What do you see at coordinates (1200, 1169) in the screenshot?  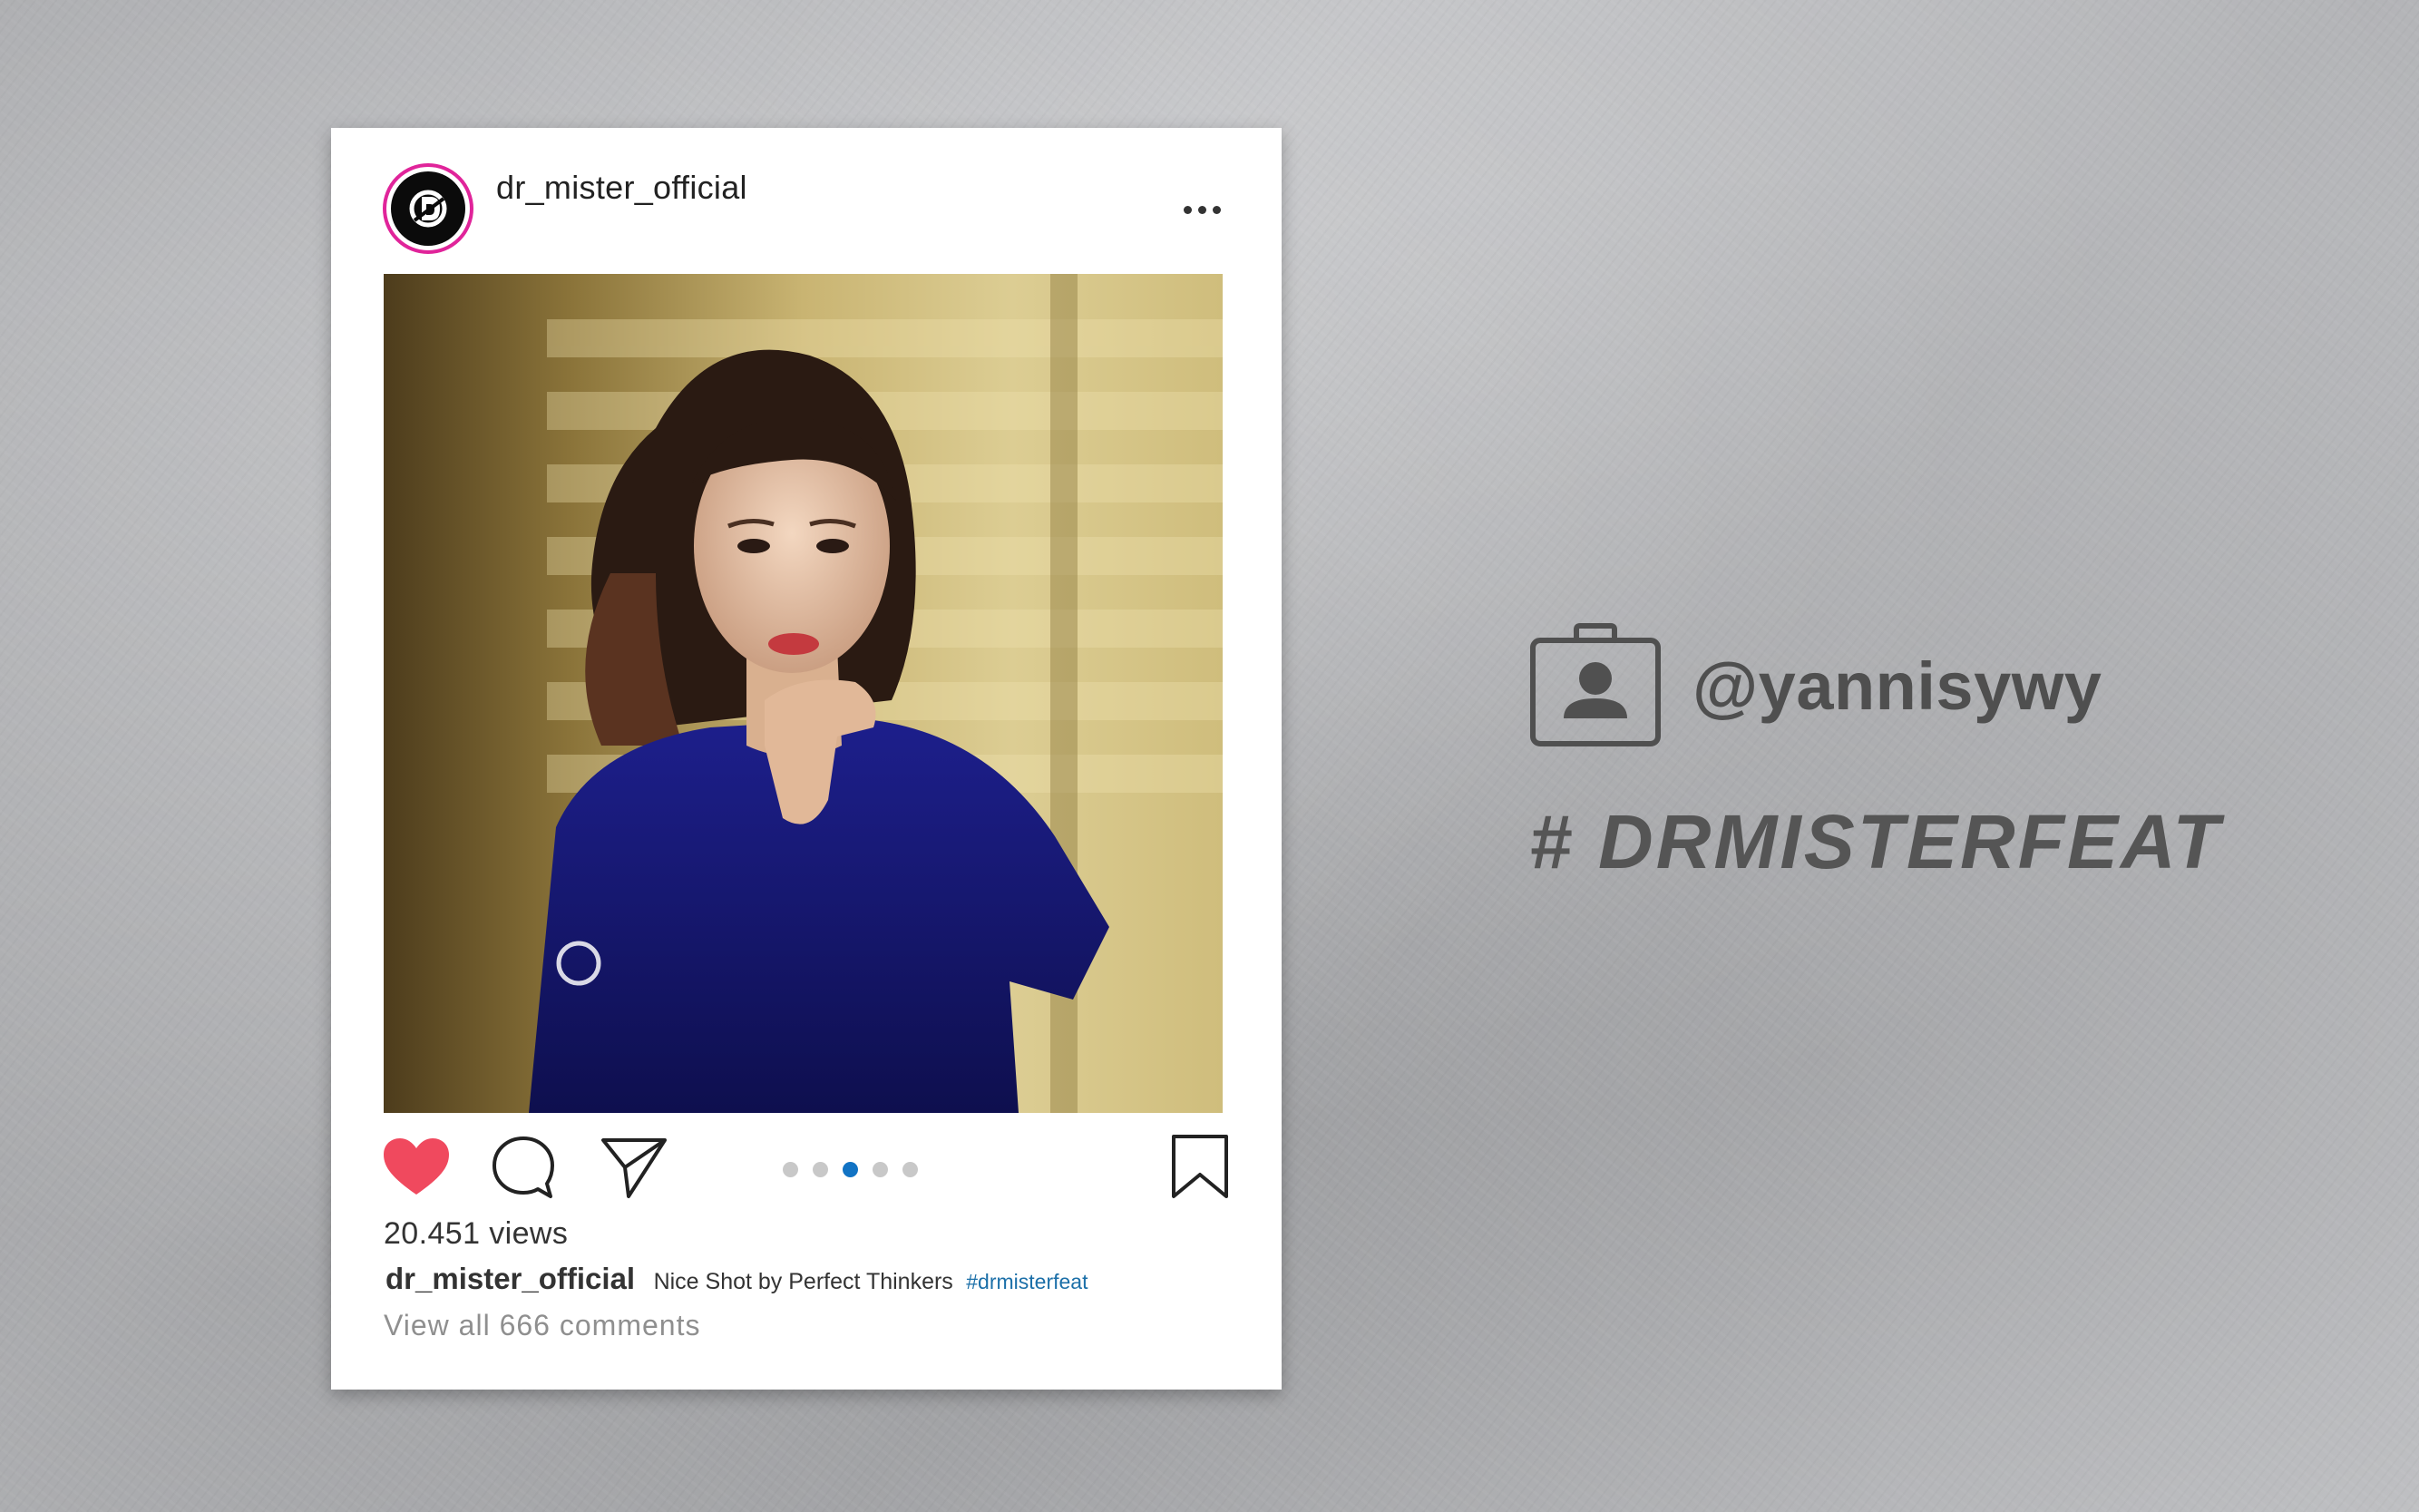 I see `bookmark-icon` at bounding box center [1200, 1169].